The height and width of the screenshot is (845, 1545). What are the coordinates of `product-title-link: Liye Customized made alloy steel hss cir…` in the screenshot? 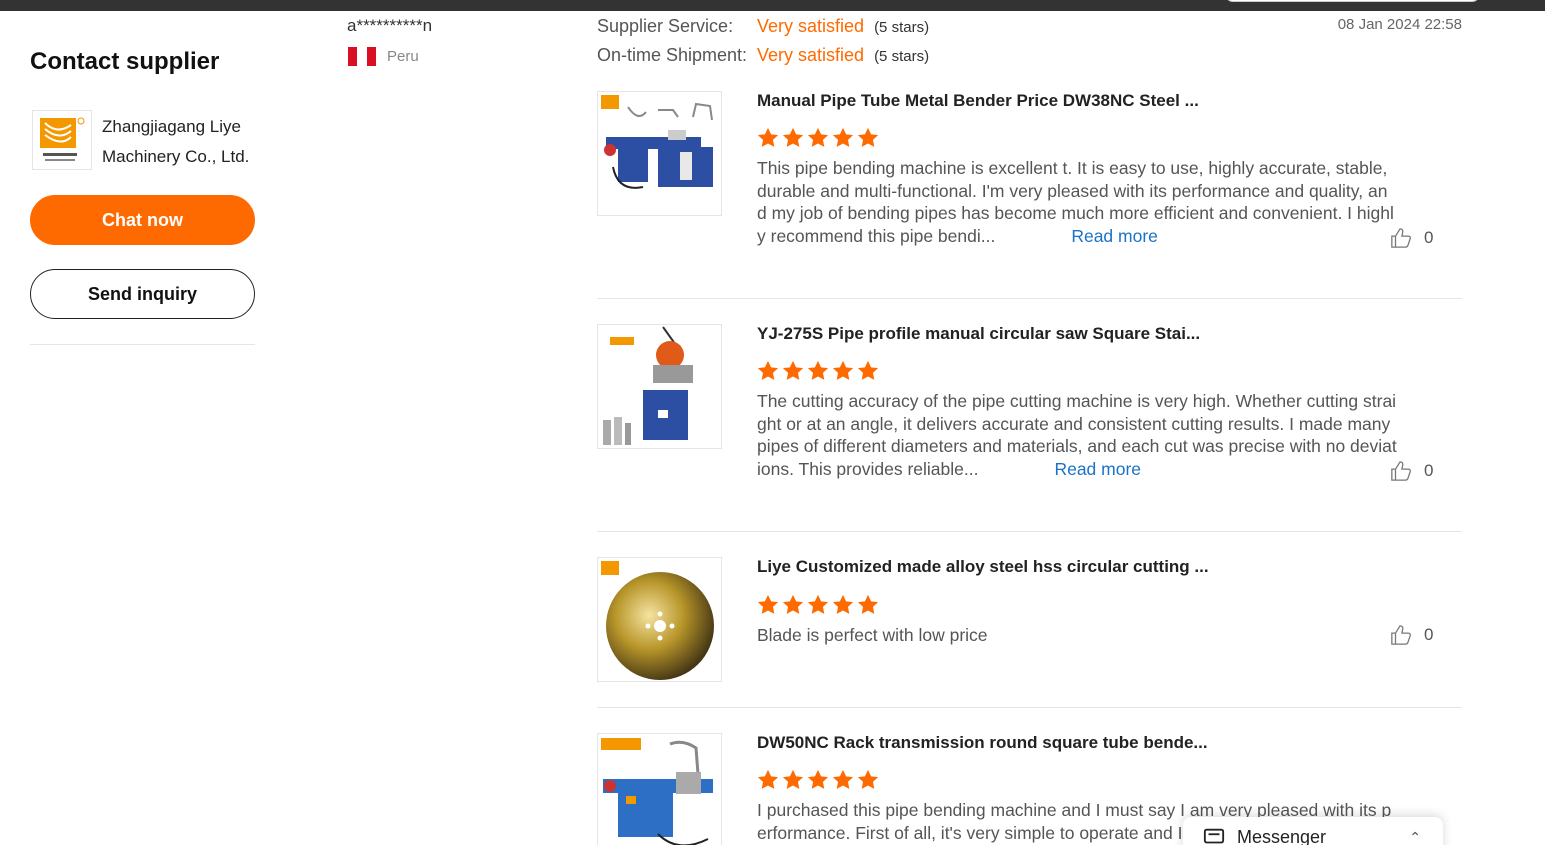 It's located at (983, 567).